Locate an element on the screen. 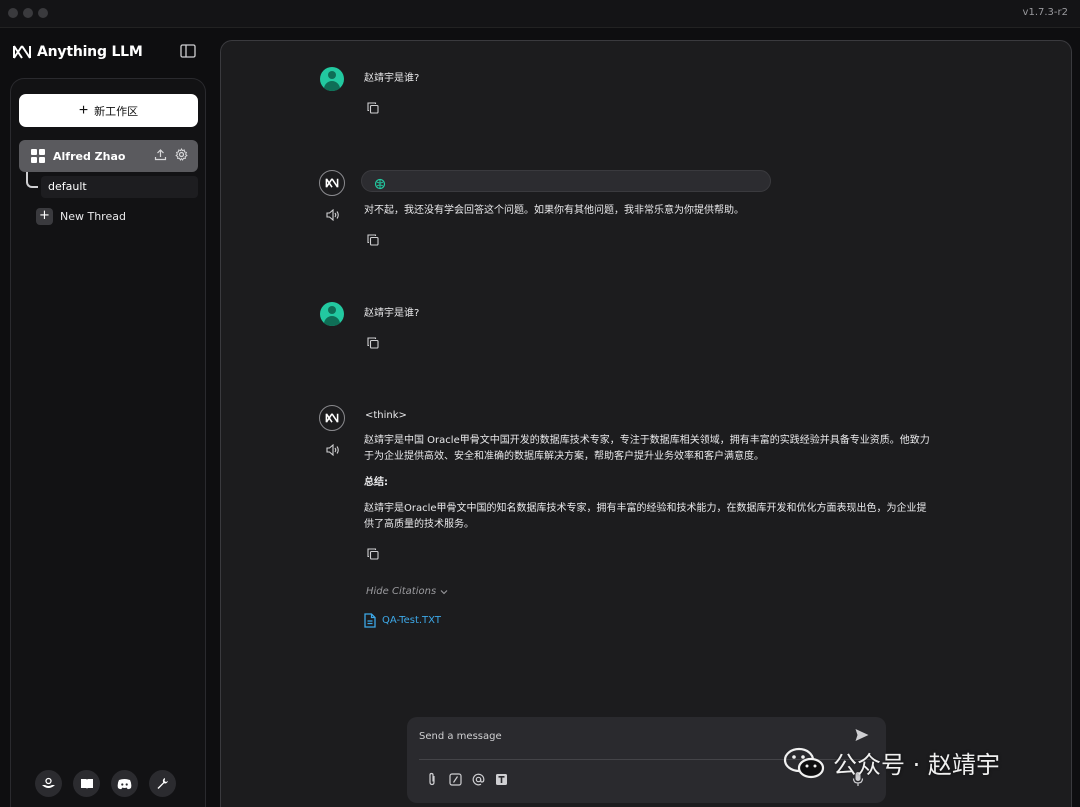 This screenshot has width=1080, height=807. thought-chain-bar is located at coordinates (566, 181).